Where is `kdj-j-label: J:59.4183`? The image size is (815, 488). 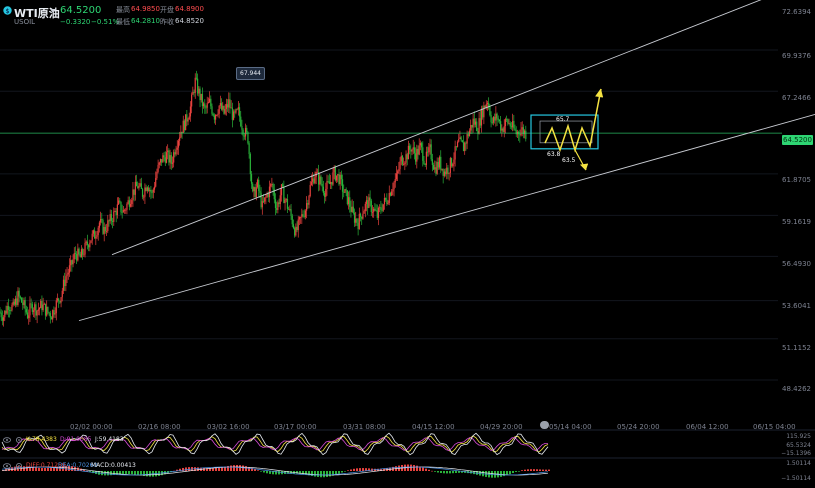 kdj-j-label: J:59.4183 is located at coordinates (109, 439).